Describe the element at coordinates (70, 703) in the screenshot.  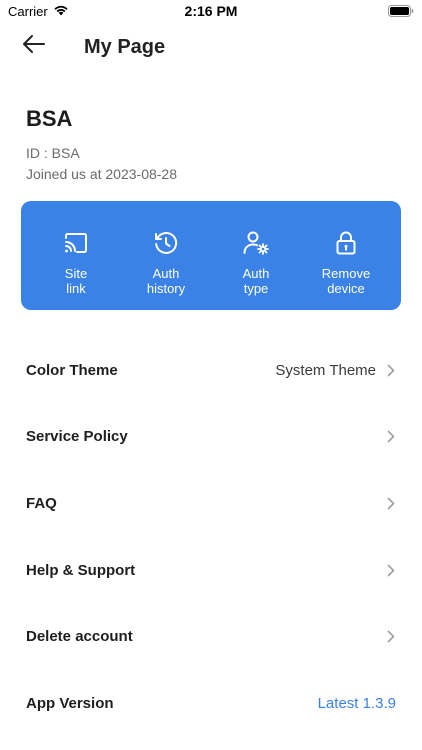
I see `menu-item-label: App Version` at that location.